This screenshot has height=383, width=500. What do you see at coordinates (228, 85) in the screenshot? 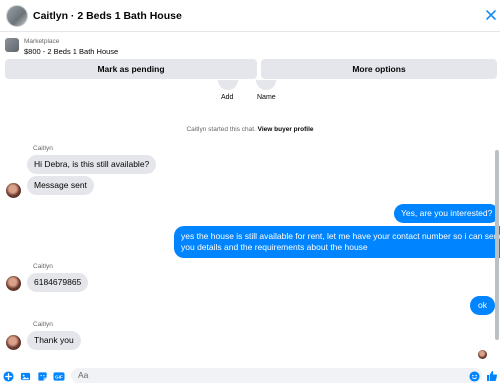
I see `add-icon` at bounding box center [228, 85].